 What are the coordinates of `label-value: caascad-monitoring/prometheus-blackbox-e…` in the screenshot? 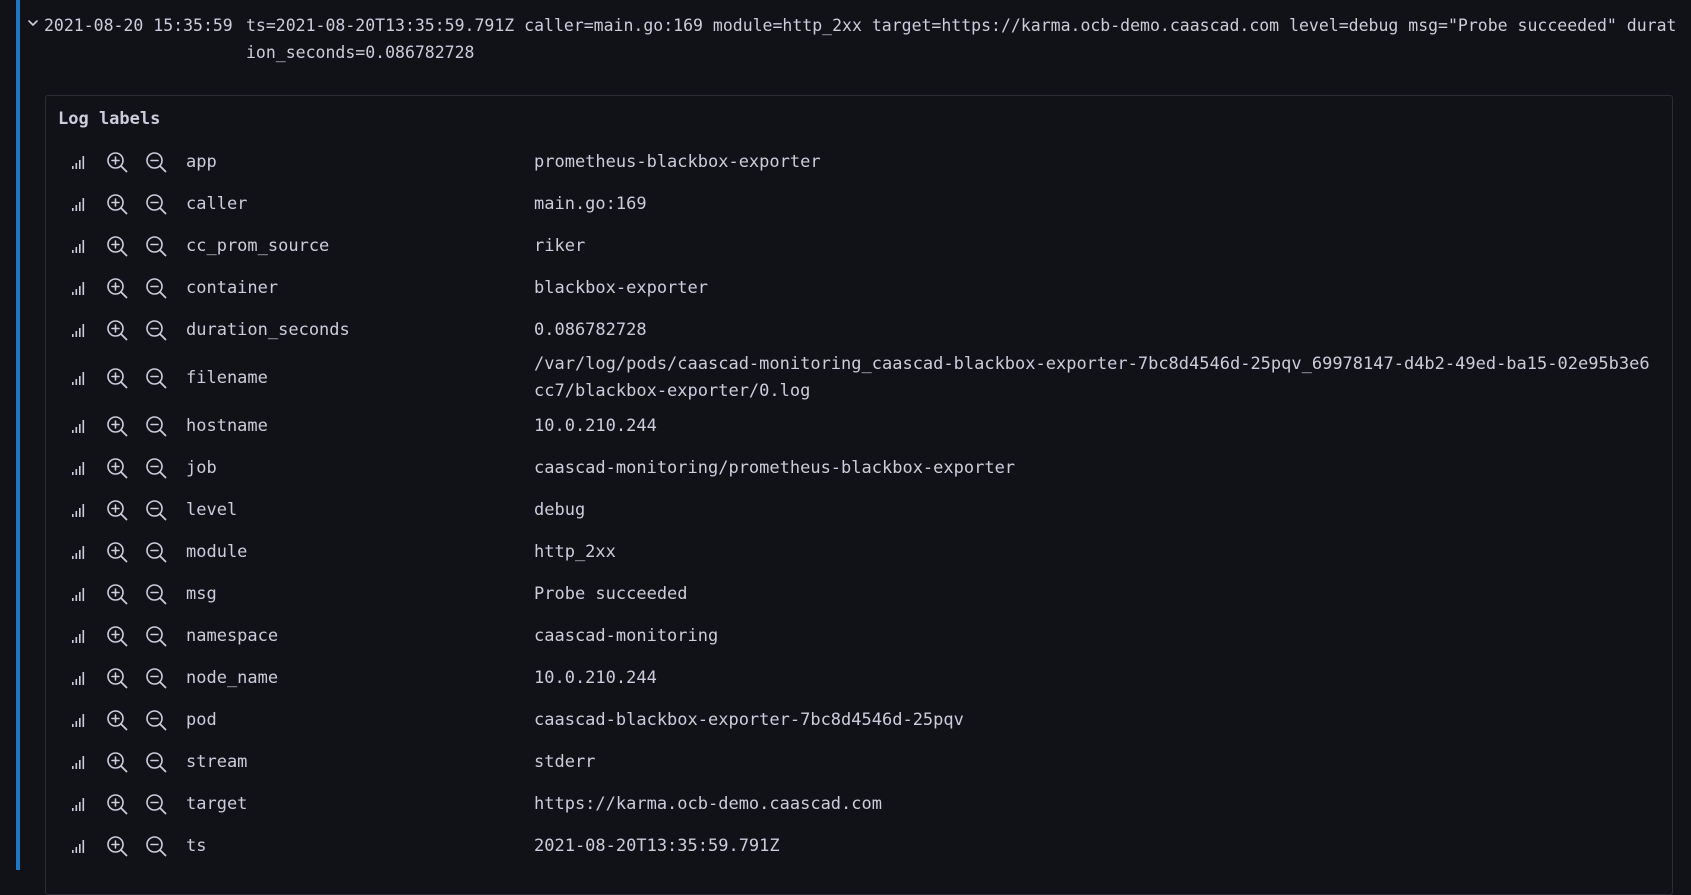 It's located at (775, 467).